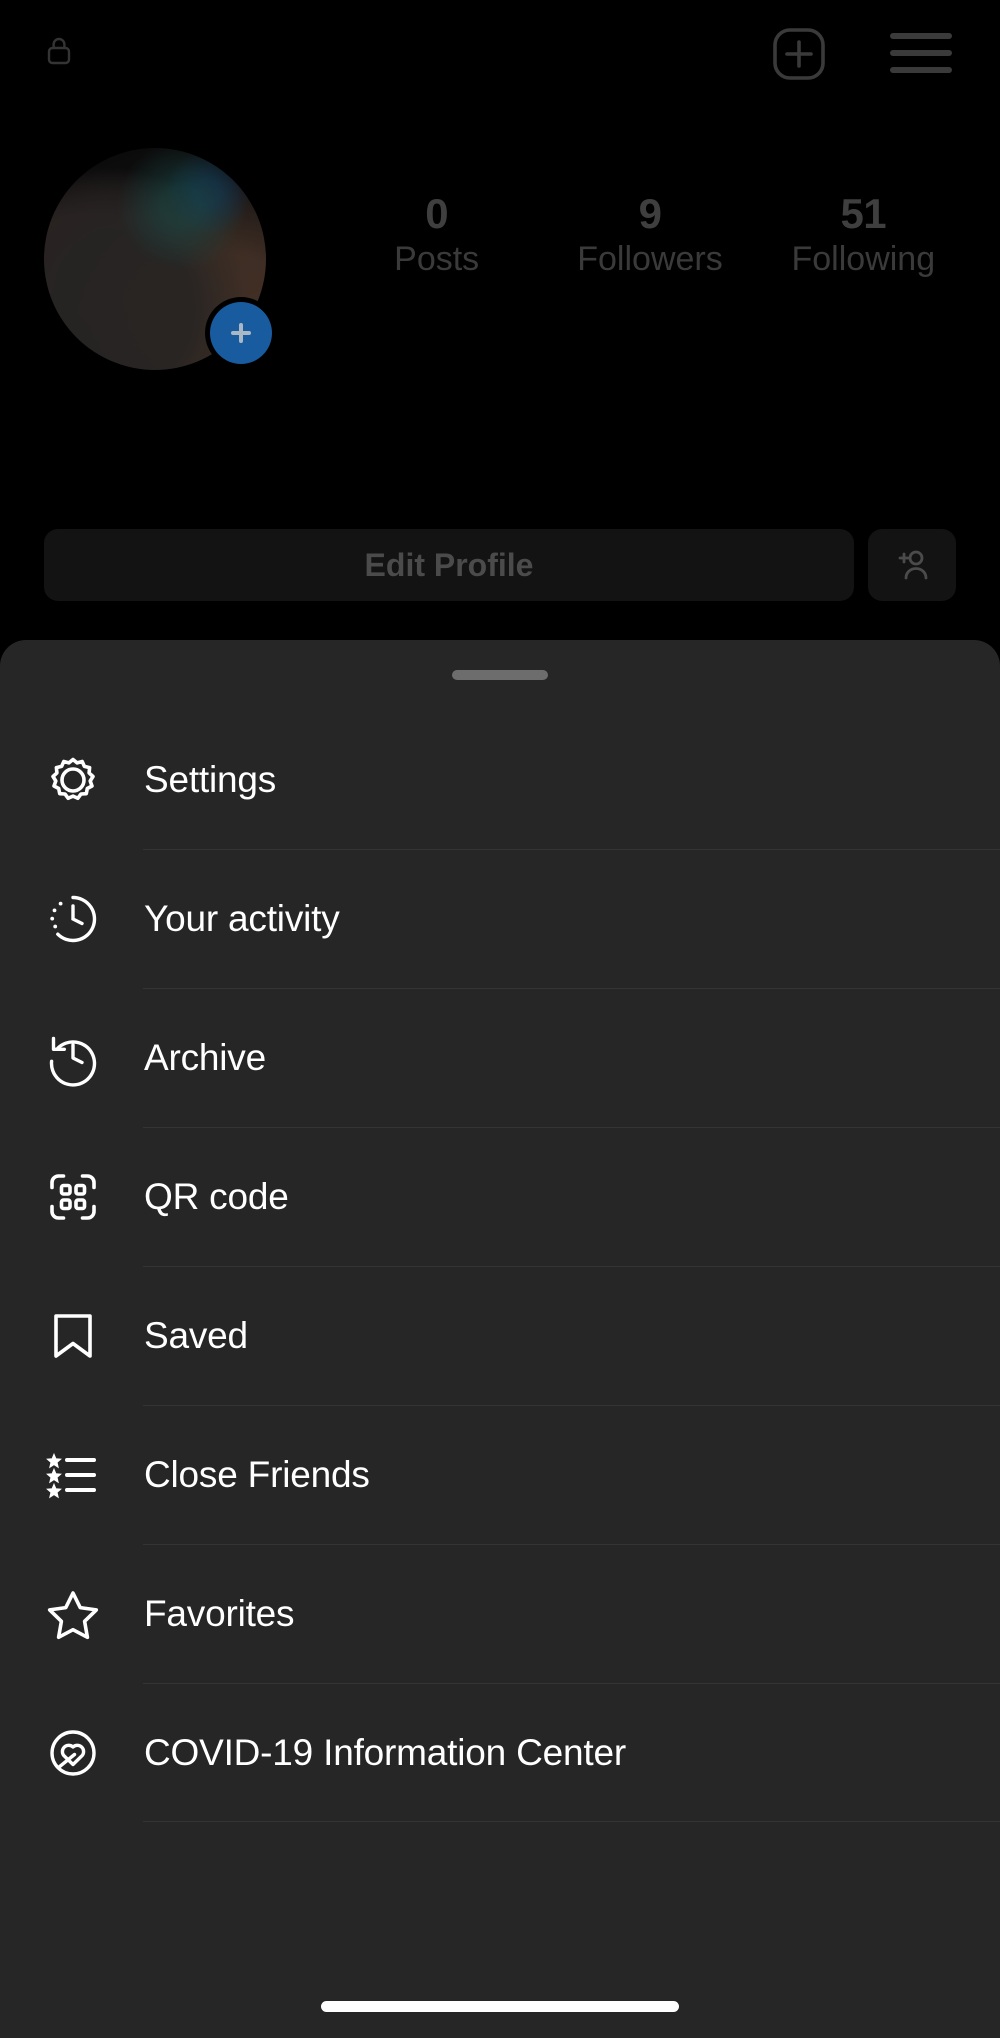  I want to click on add-post-button, so click(799, 54).